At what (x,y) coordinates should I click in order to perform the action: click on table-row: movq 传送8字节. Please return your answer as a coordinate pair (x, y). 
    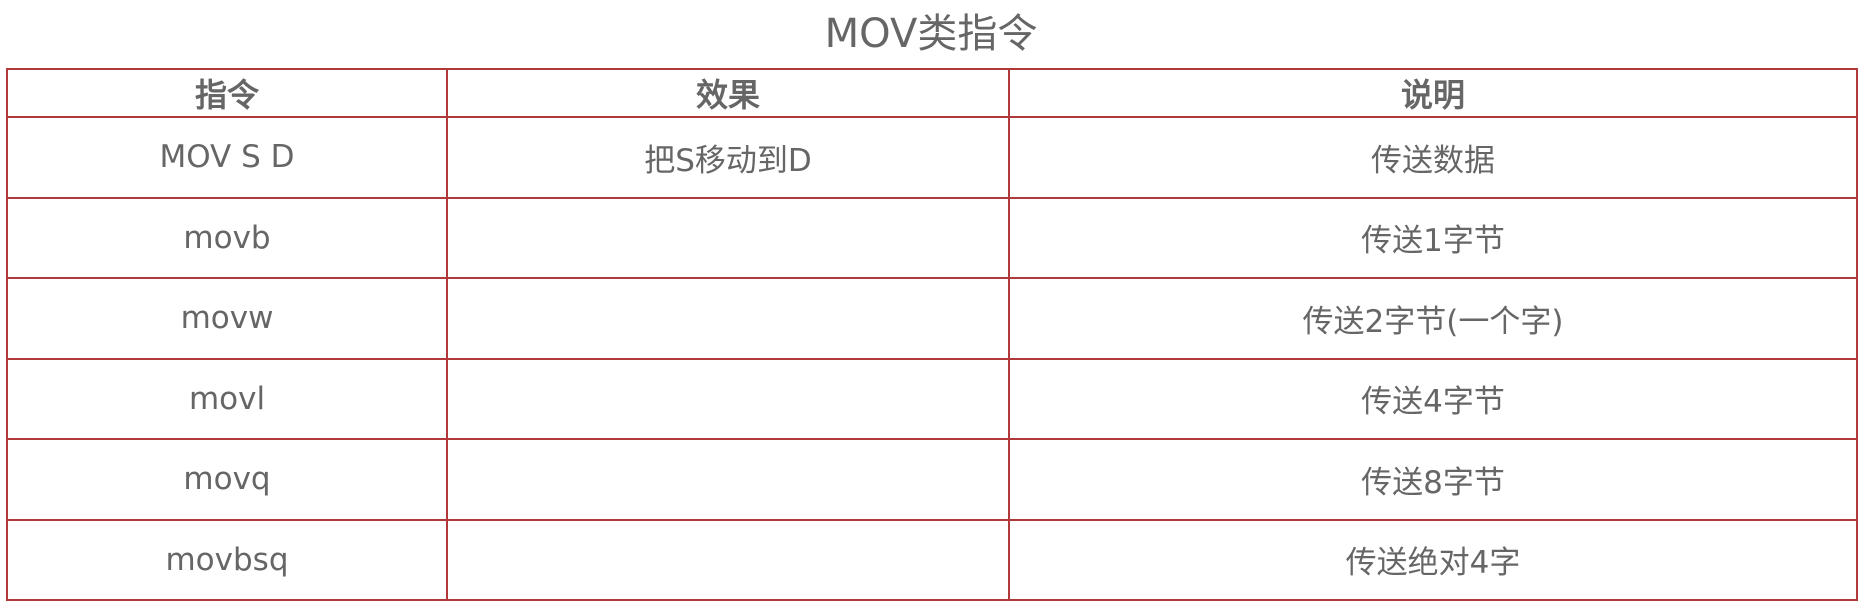
    Looking at the image, I should click on (932, 479).